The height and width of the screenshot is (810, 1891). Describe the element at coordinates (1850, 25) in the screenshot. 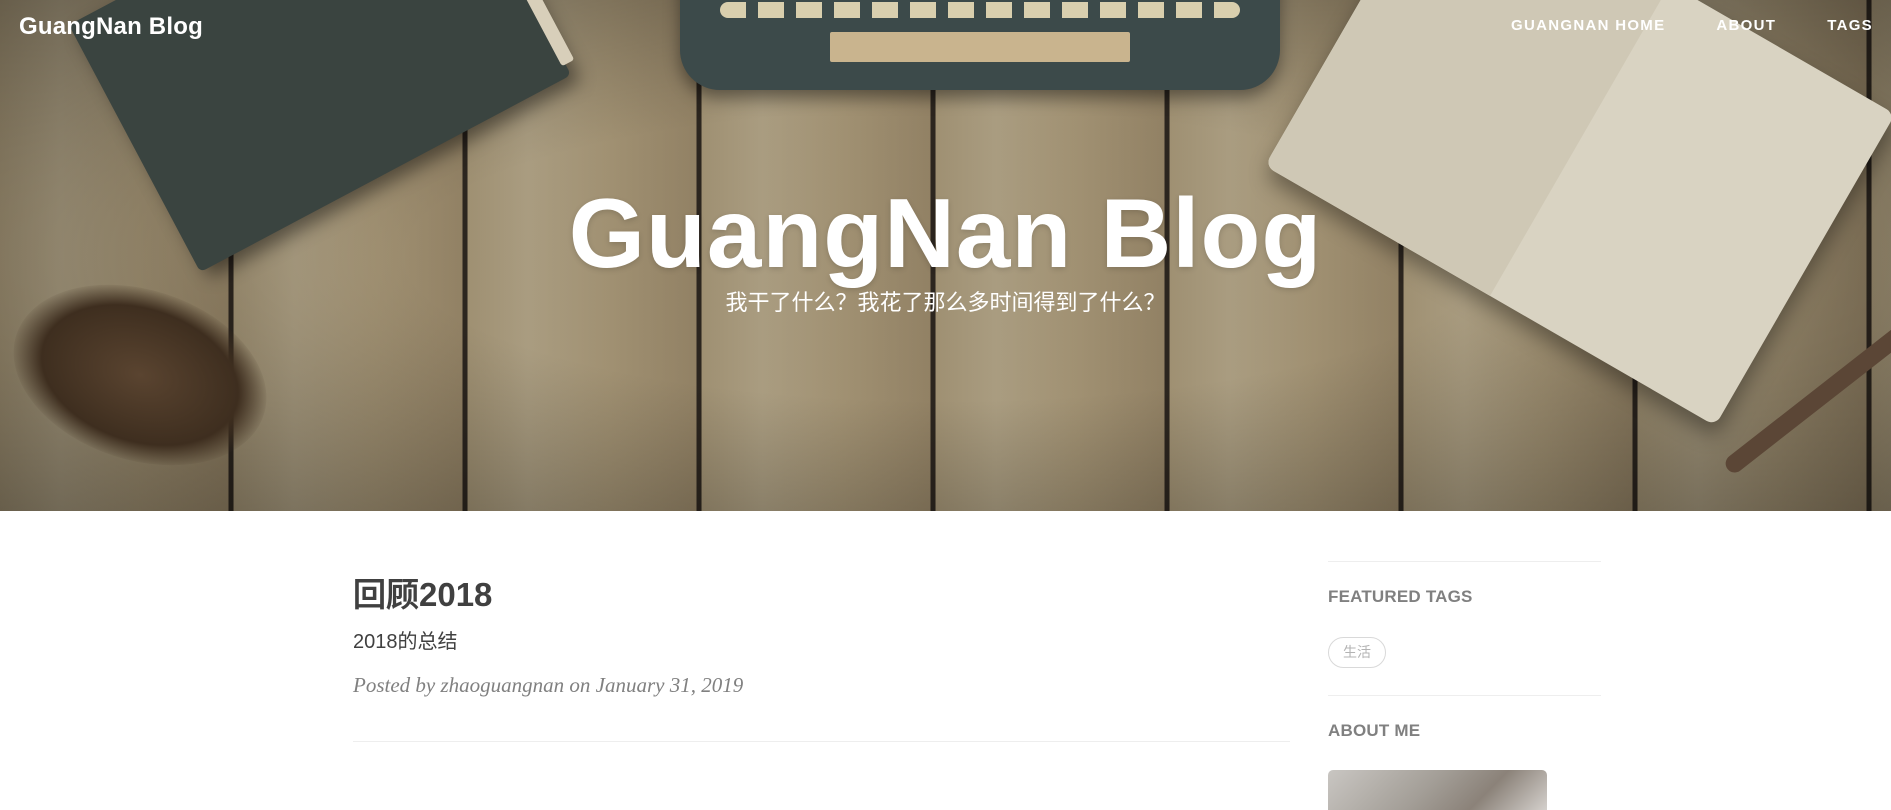

I see `nav-link-tags: TAGS` at that location.